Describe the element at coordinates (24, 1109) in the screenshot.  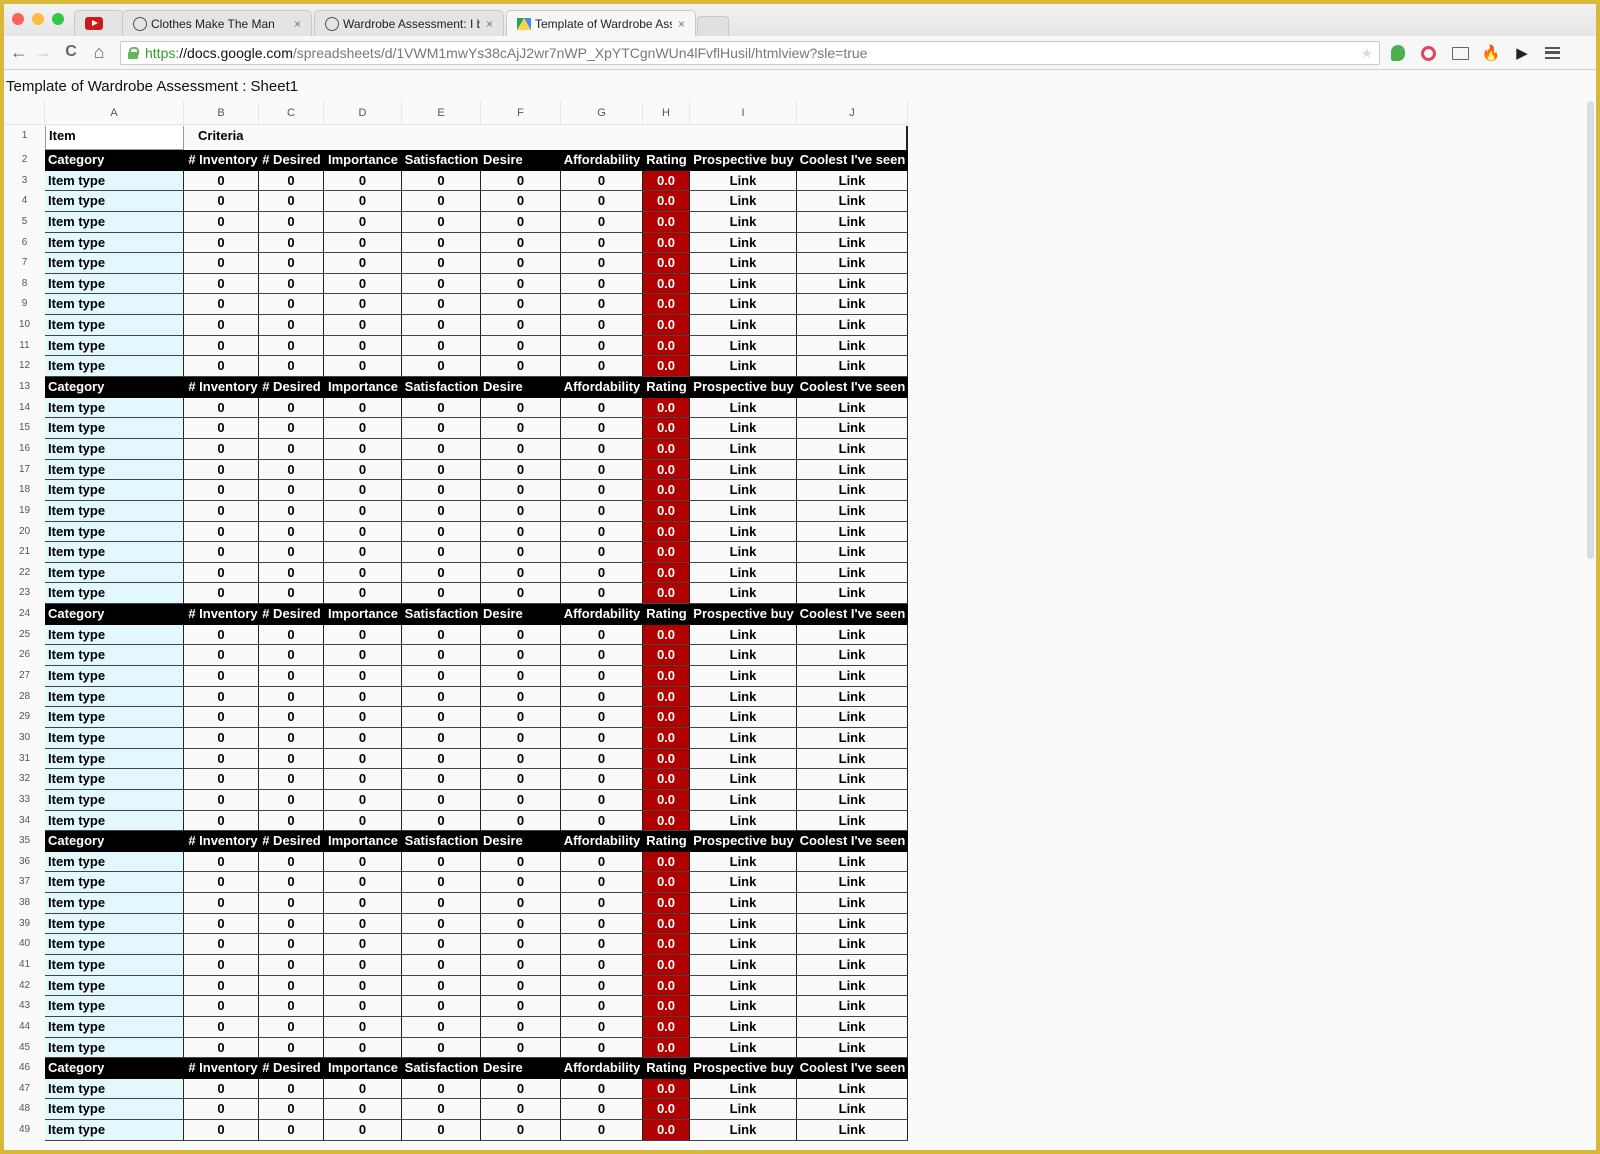
I see `row-number: 48` at that location.